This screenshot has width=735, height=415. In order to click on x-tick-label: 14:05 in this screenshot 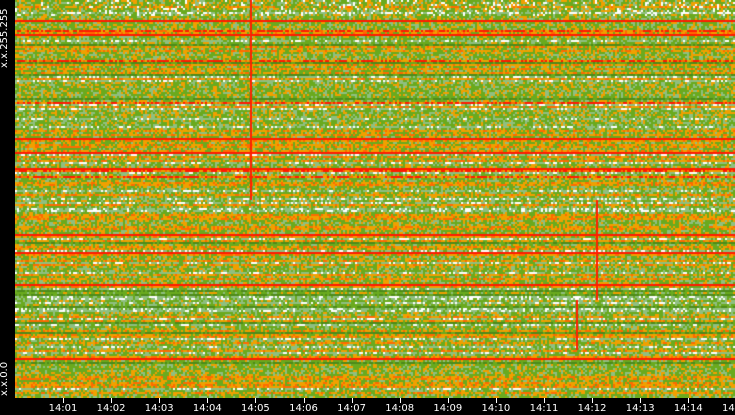, I will do `click(255, 408)`.